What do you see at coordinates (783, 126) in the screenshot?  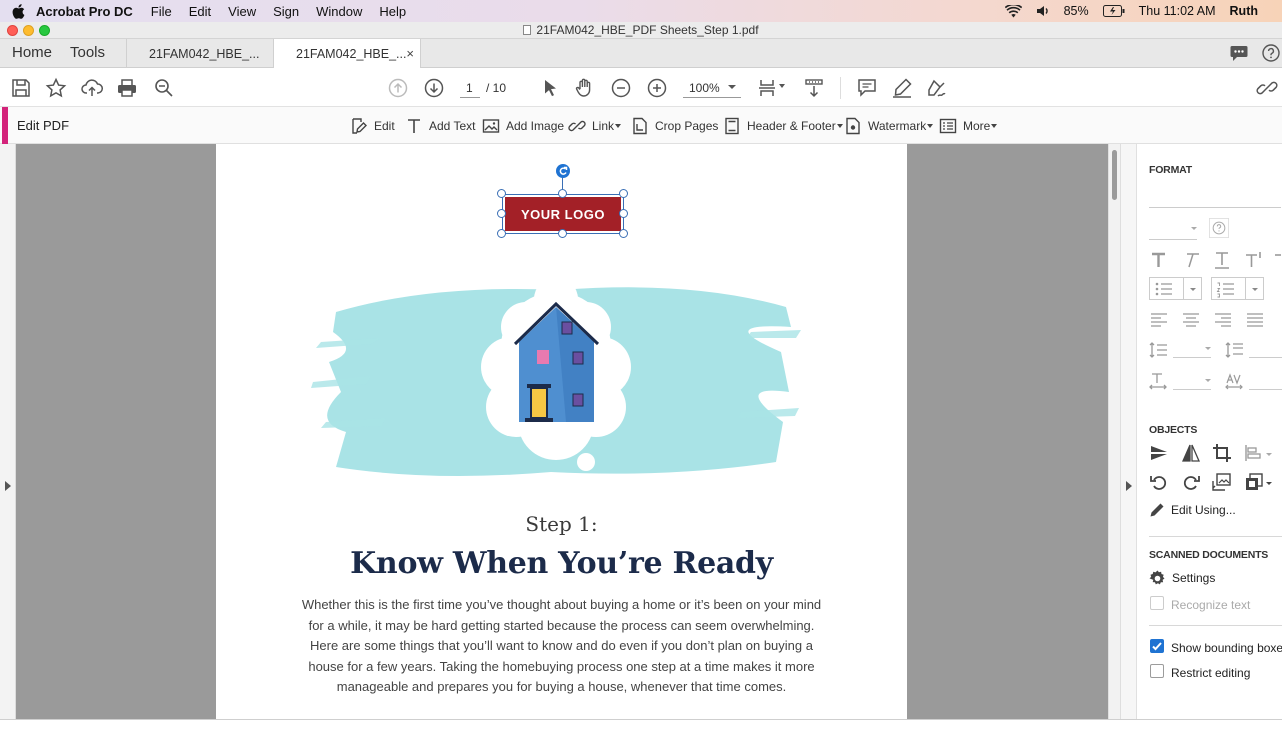 I see `header-footer-button: Header & Footer` at bounding box center [783, 126].